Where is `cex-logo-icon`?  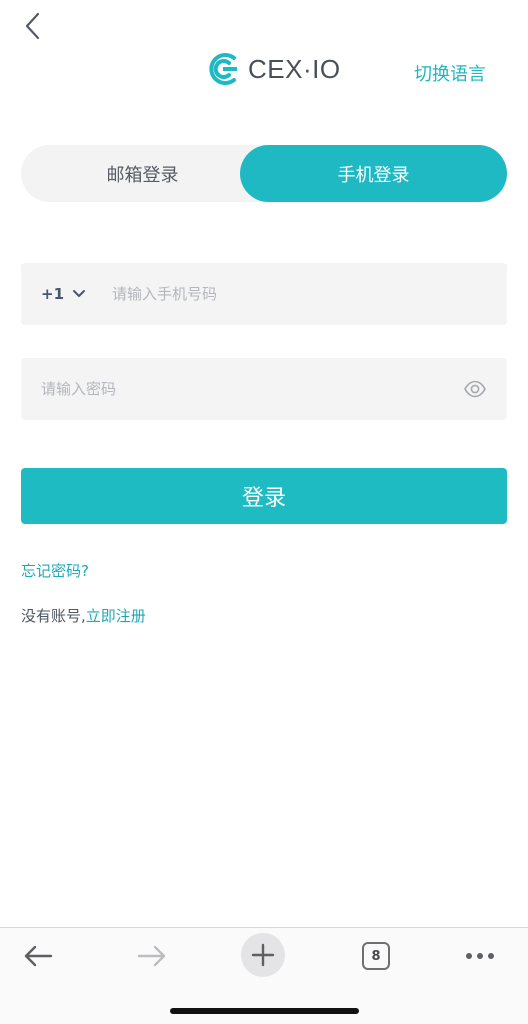 cex-logo-icon is located at coordinates (223, 69).